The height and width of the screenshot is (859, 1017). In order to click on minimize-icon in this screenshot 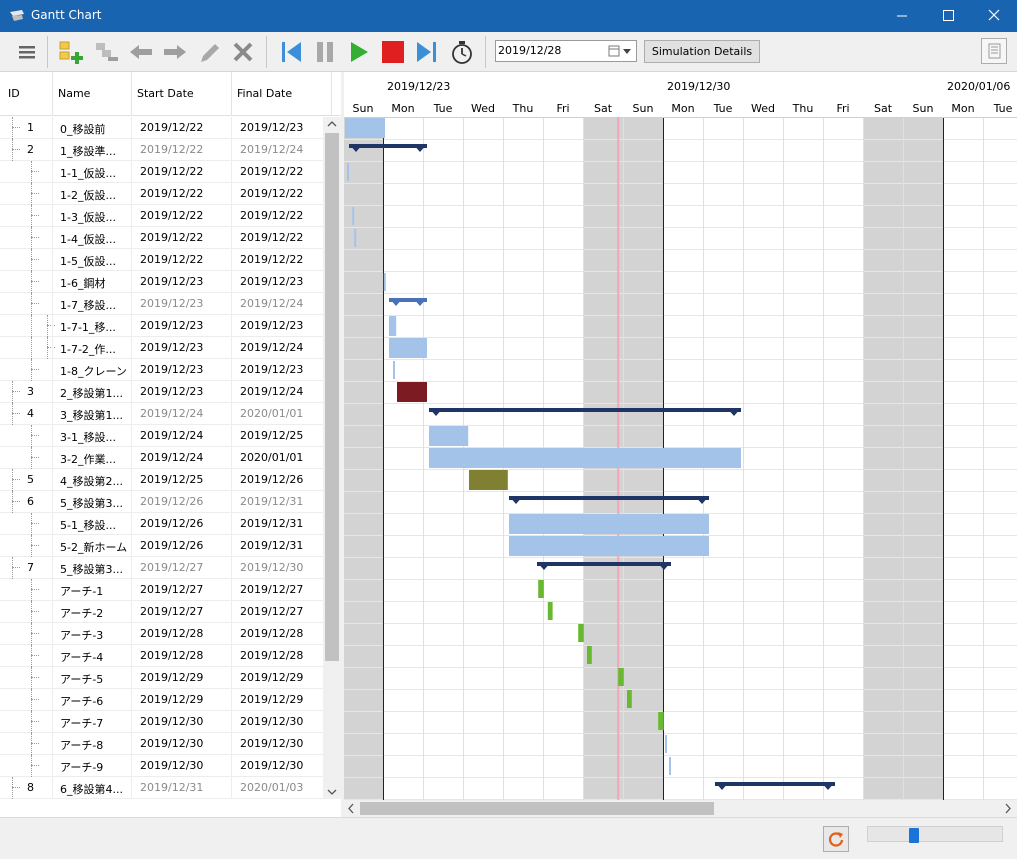, I will do `click(902, 16)`.